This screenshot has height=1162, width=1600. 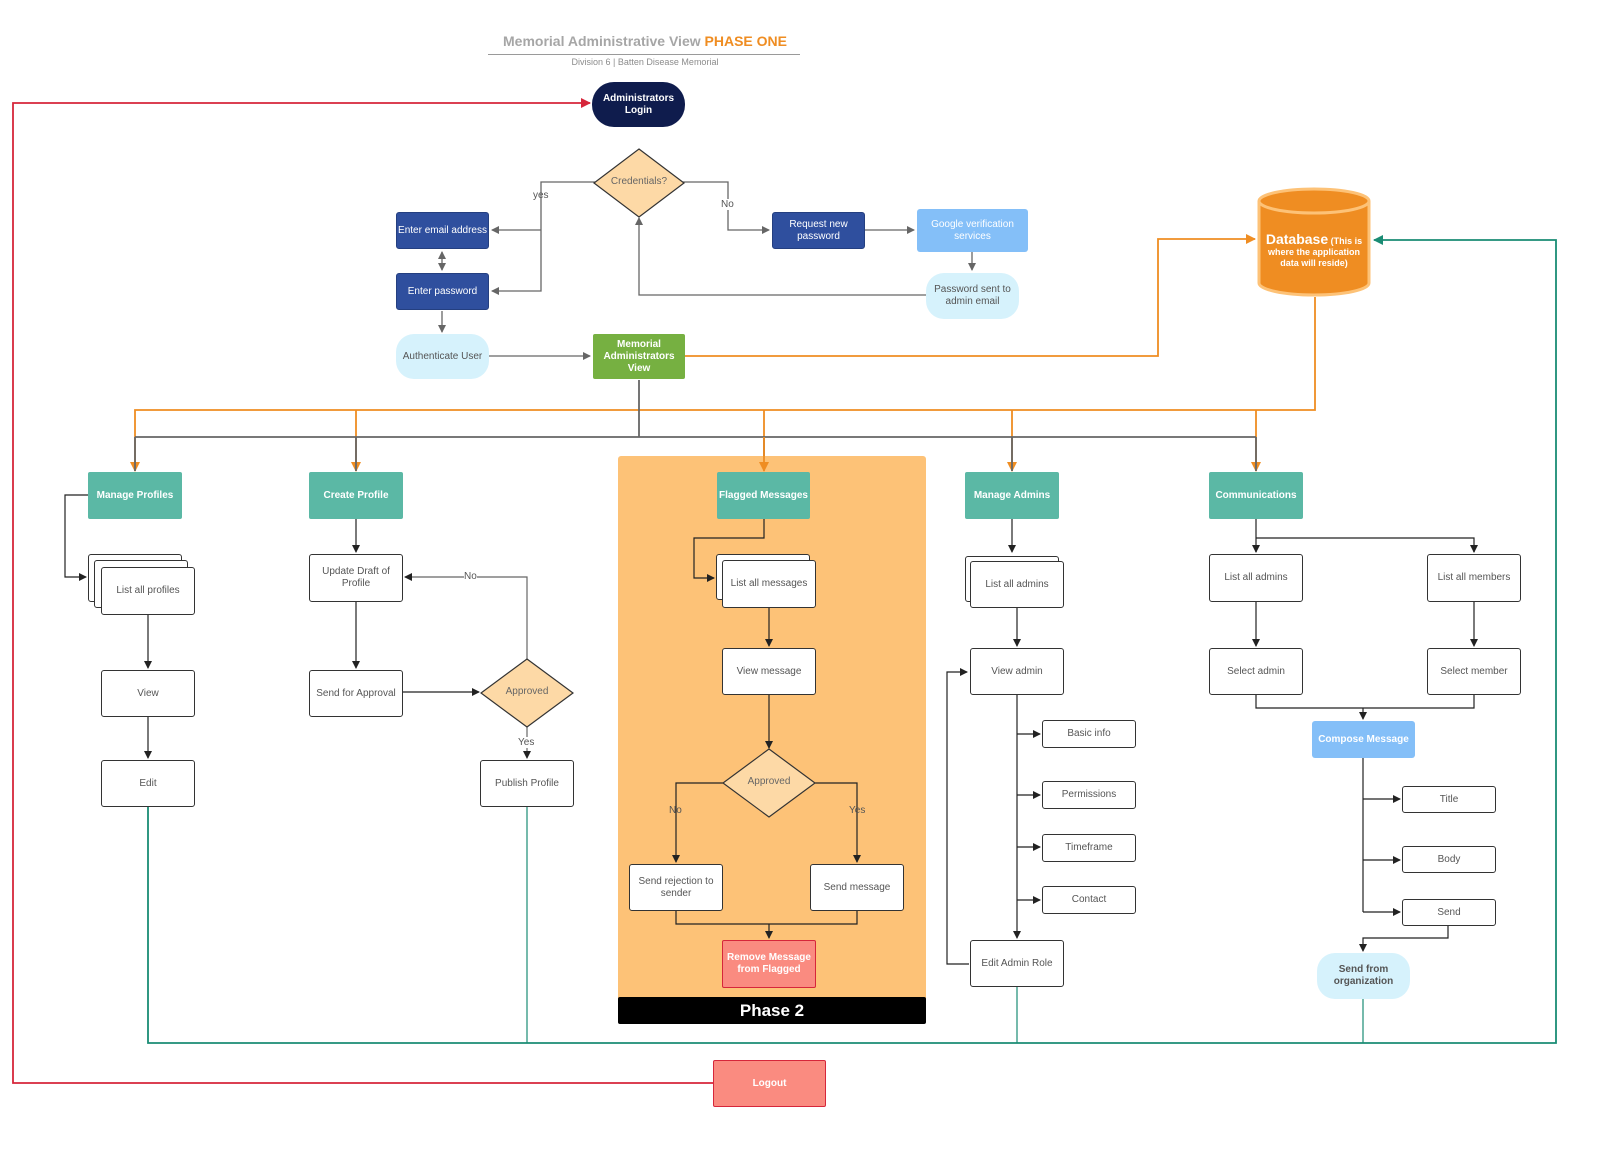 I want to click on send-from-org-node: Send from organization, so click(x=1363, y=976).